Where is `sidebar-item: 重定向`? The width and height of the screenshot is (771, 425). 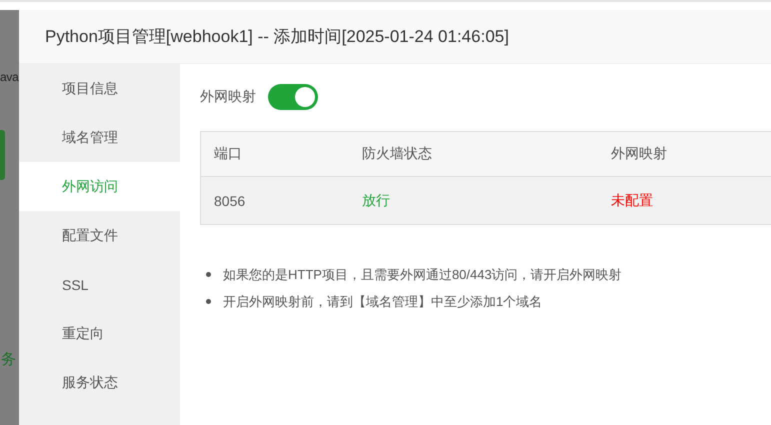 sidebar-item: 重定向 is located at coordinates (99, 333).